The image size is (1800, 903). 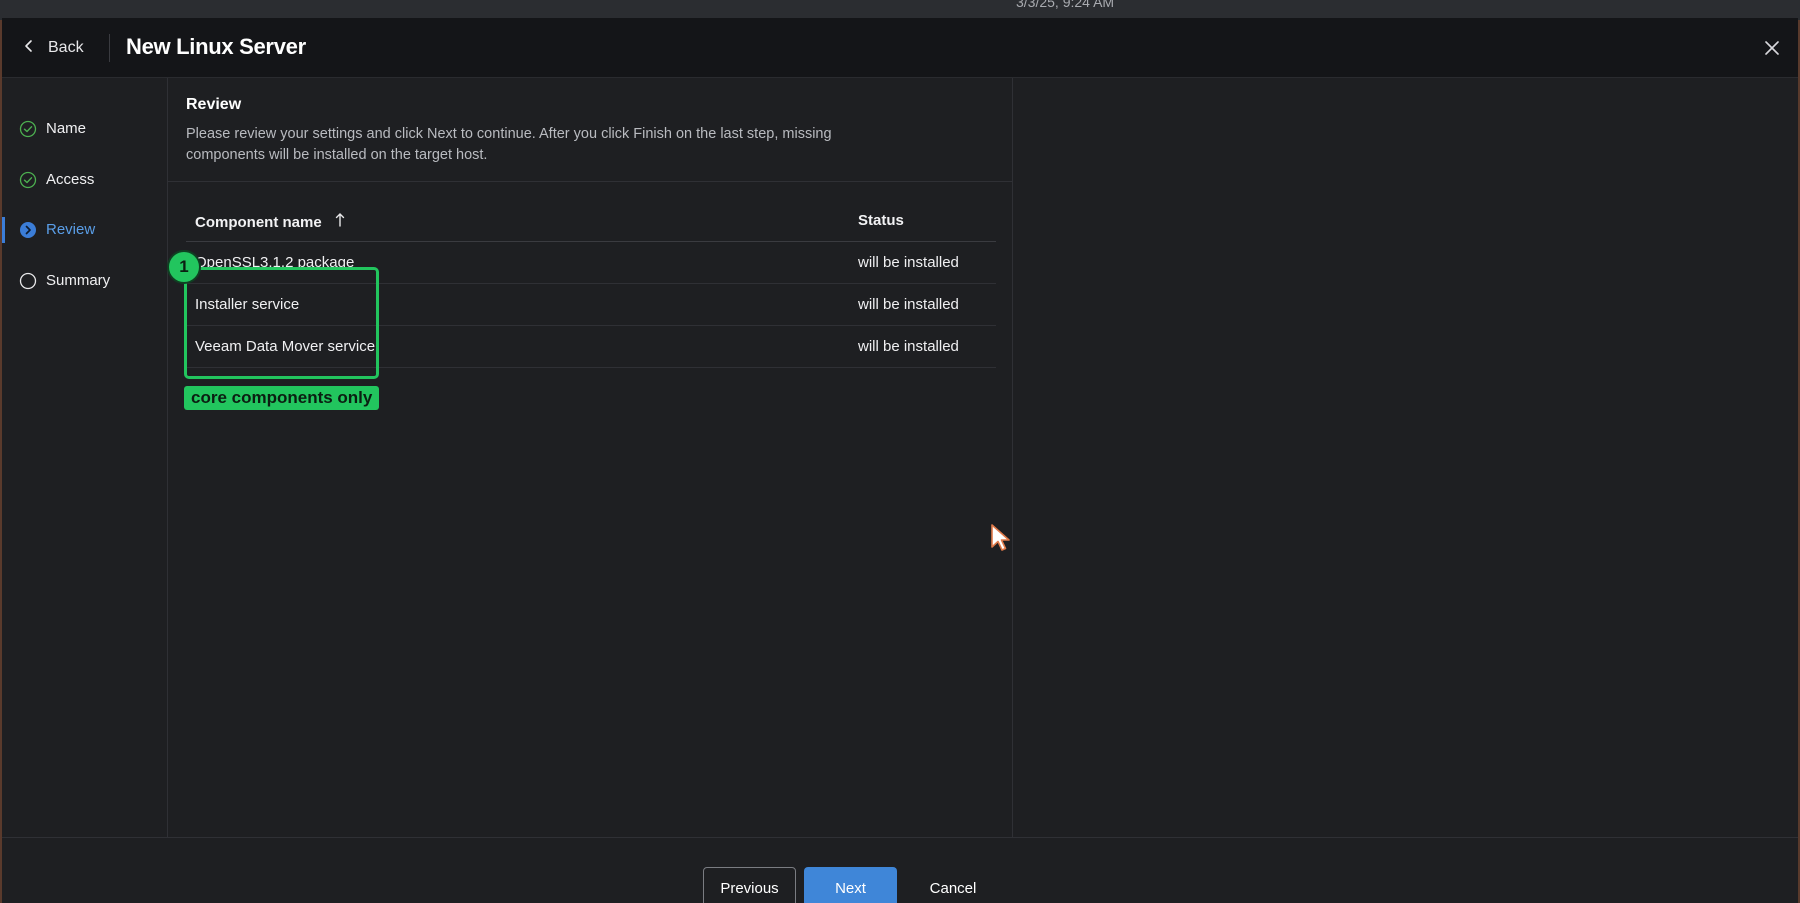 What do you see at coordinates (71, 229) in the screenshot?
I see `step-label: Review` at bounding box center [71, 229].